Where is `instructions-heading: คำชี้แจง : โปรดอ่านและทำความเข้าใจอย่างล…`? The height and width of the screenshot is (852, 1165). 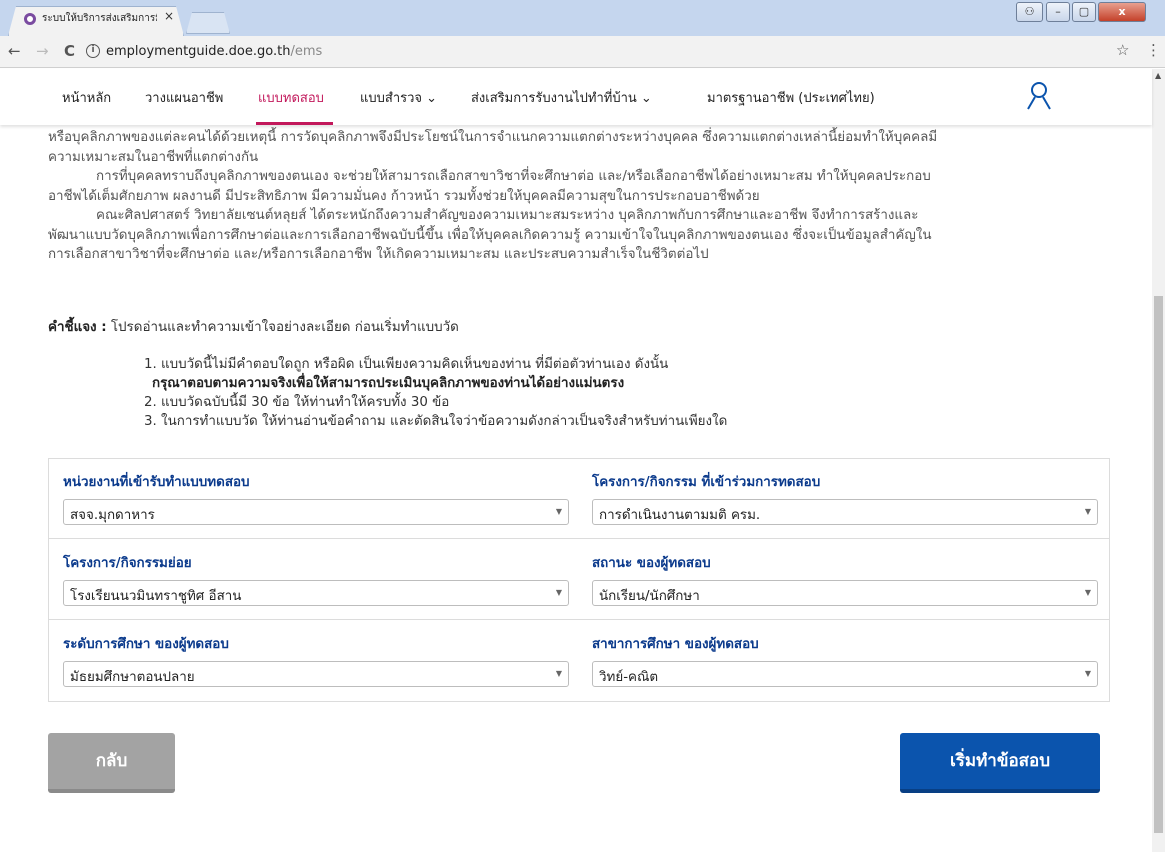 instructions-heading: คำชี้แจง : โปรดอ่านและทำความเข้าใจอย่างล… is located at coordinates (253, 326).